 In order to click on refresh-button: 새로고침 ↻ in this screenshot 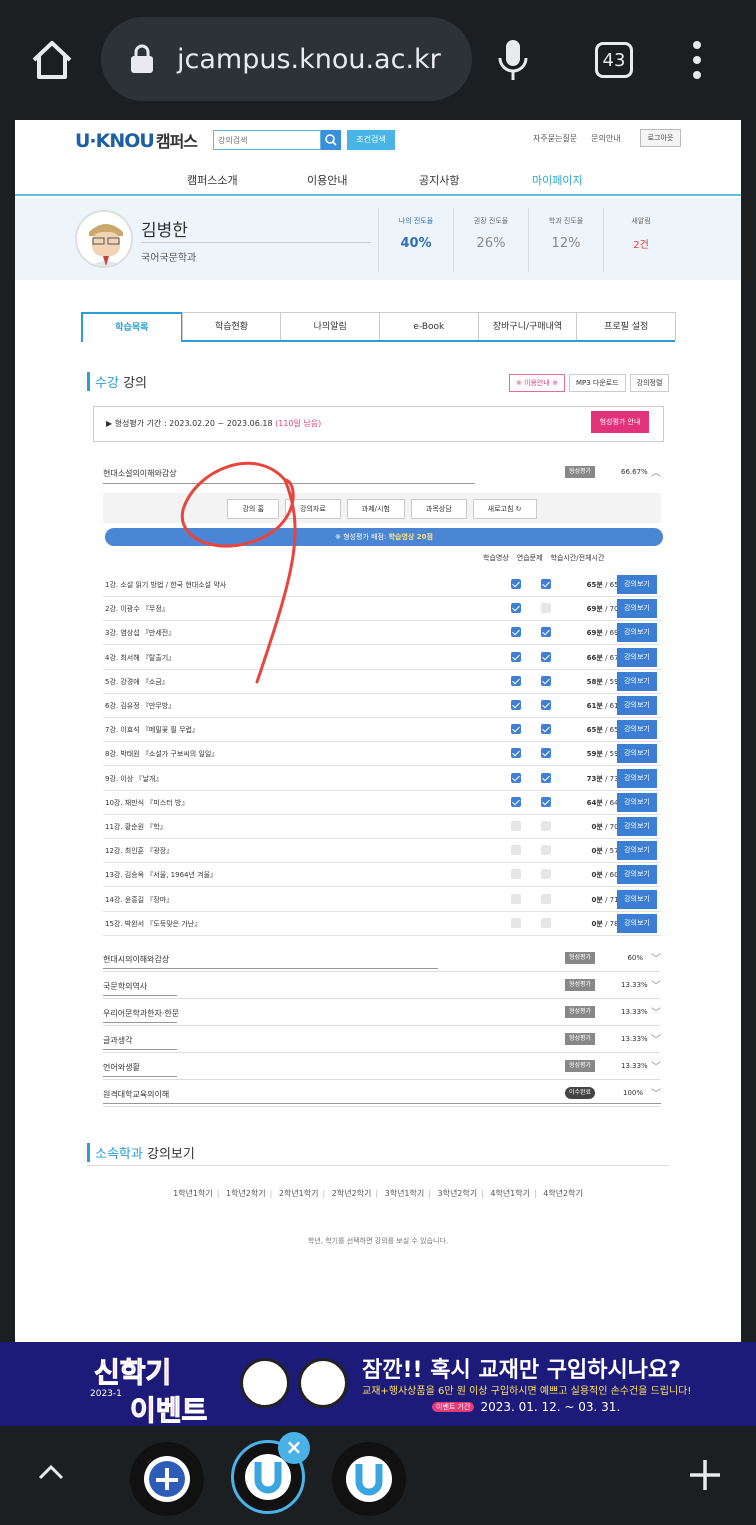, I will do `click(504, 509)`.